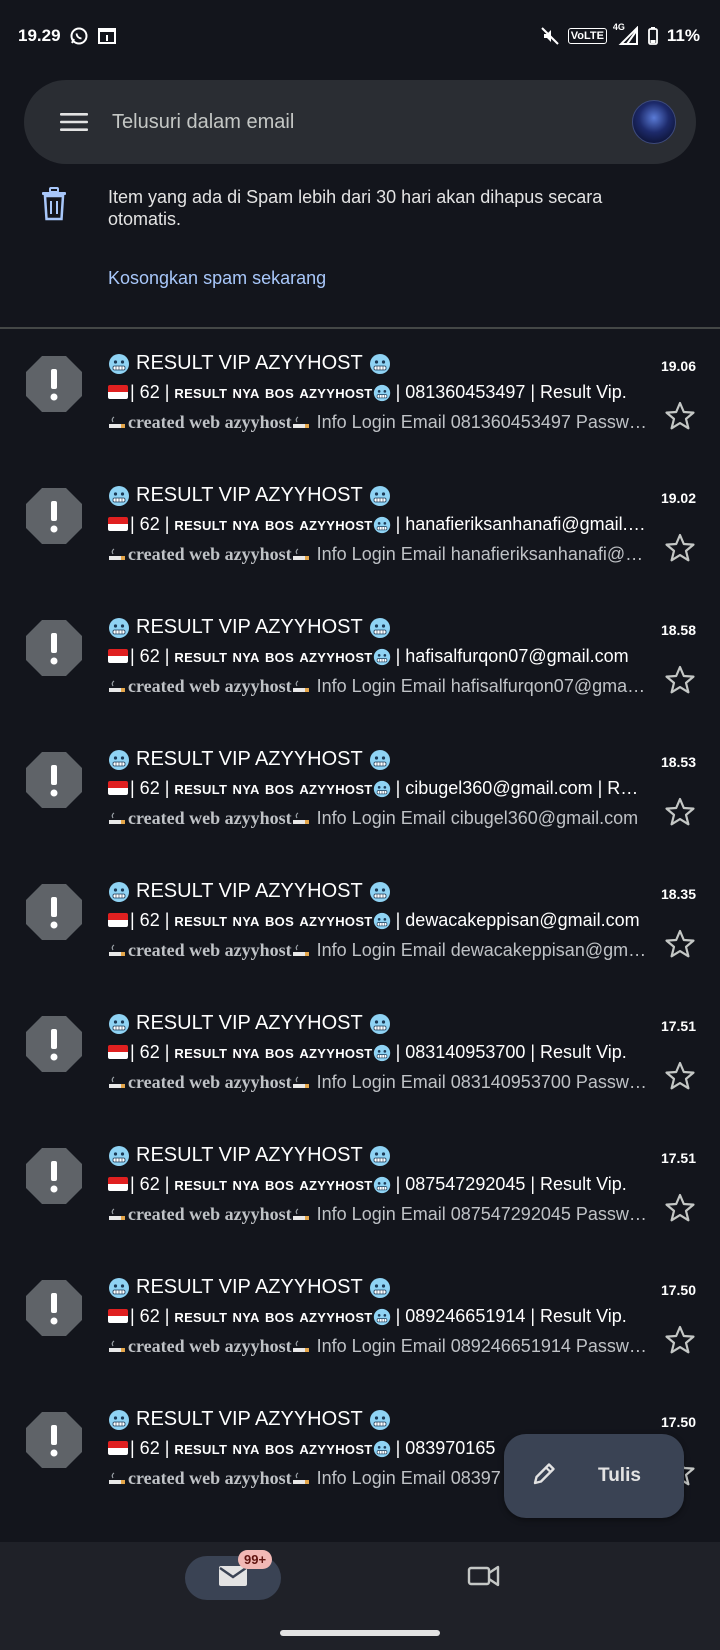 This screenshot has height=1650, width=720. Describe the element at coordinates (217, 278) in the screenshot. I see `empty-spam-link: Kosongkan spam sekarang` at that location.